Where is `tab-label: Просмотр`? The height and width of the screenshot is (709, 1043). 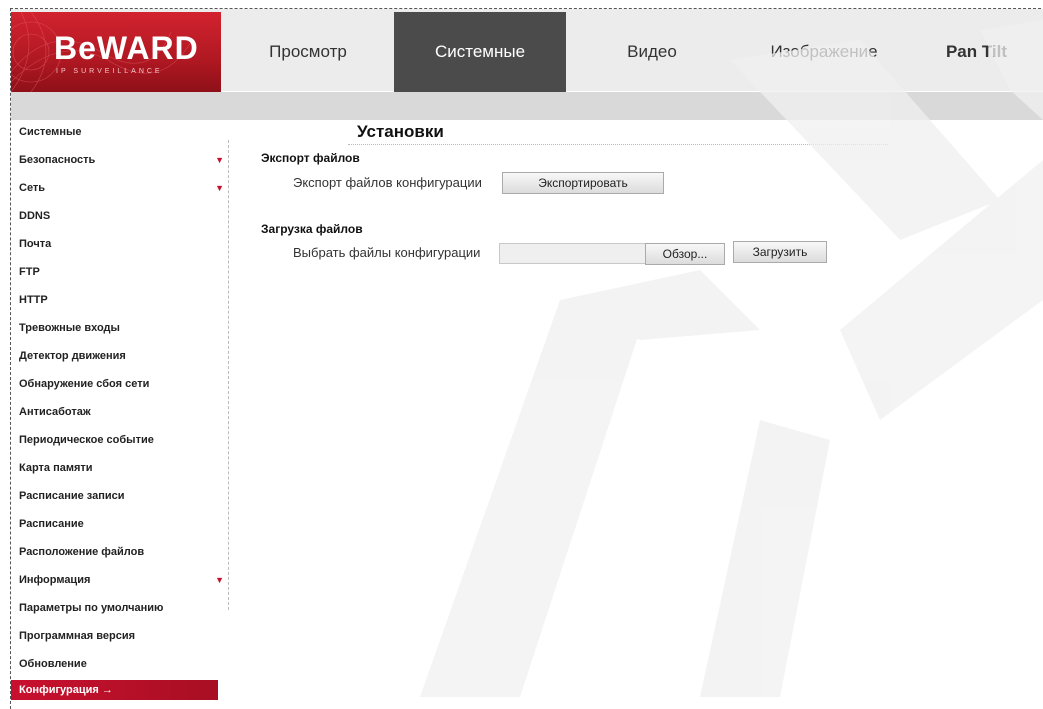 tab-label: Просмотр is located at coordinates (308, 51).